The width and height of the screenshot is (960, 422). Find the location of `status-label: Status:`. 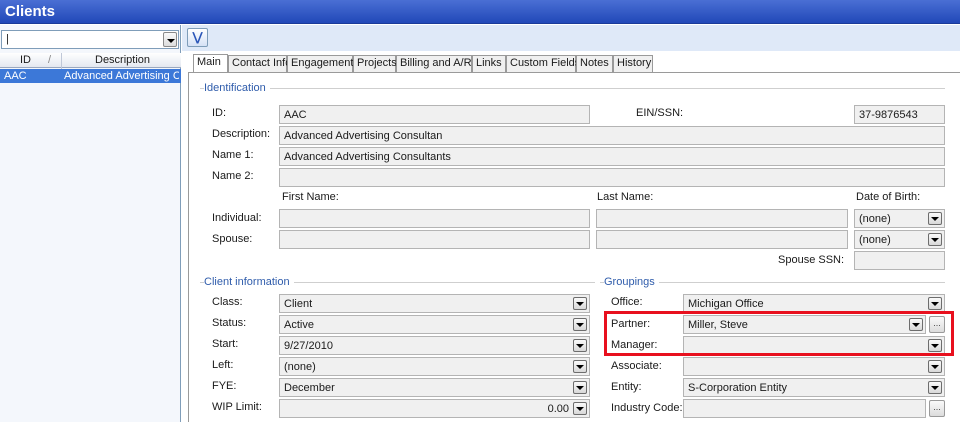

status-label: Status: is located at coordinates (229, 323).